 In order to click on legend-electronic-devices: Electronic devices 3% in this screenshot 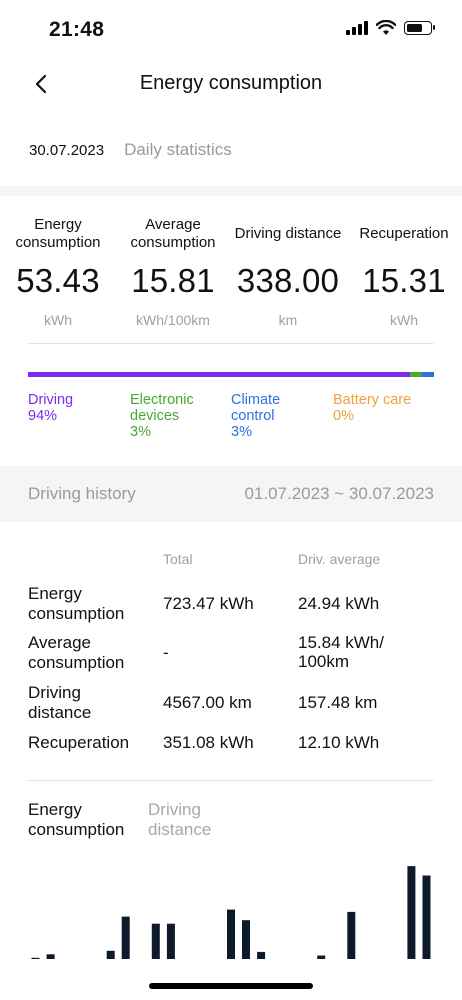, I will do `click(178, 416)`.